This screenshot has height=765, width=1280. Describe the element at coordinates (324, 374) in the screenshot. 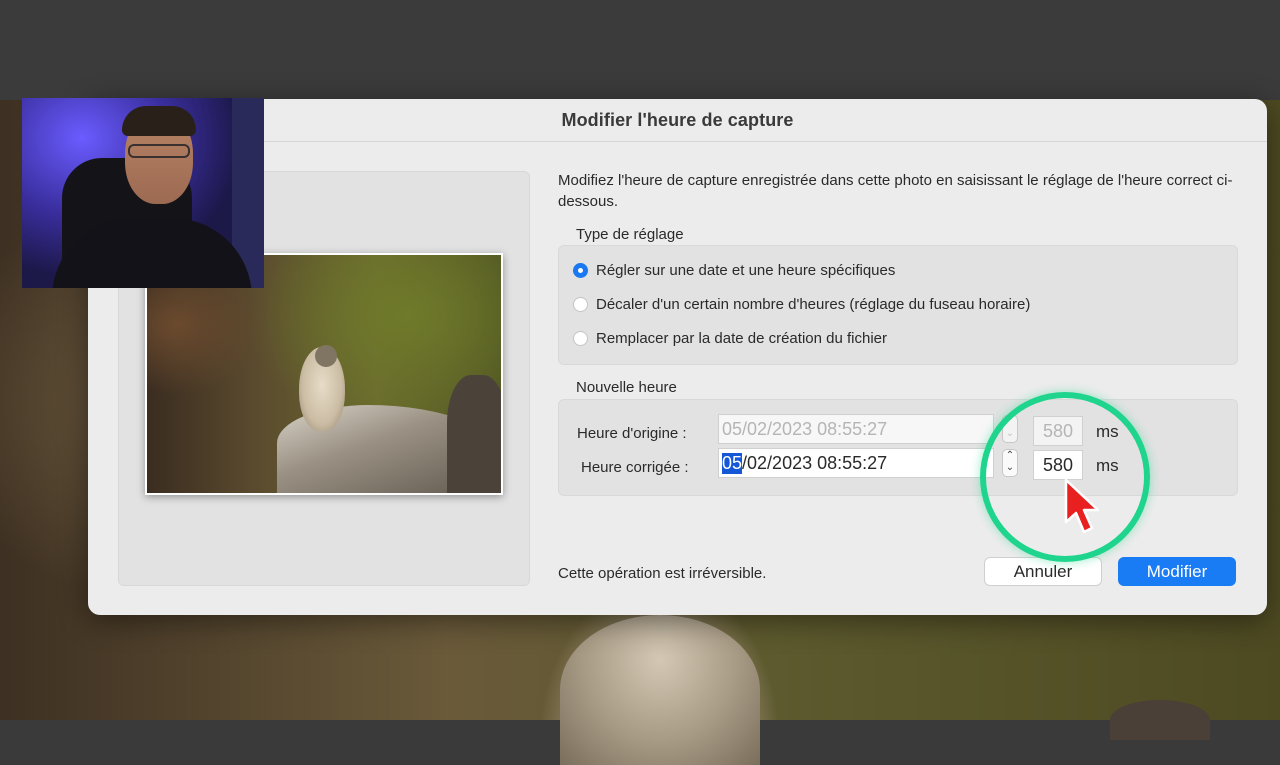

I see `photo-thumbnail` at that location.